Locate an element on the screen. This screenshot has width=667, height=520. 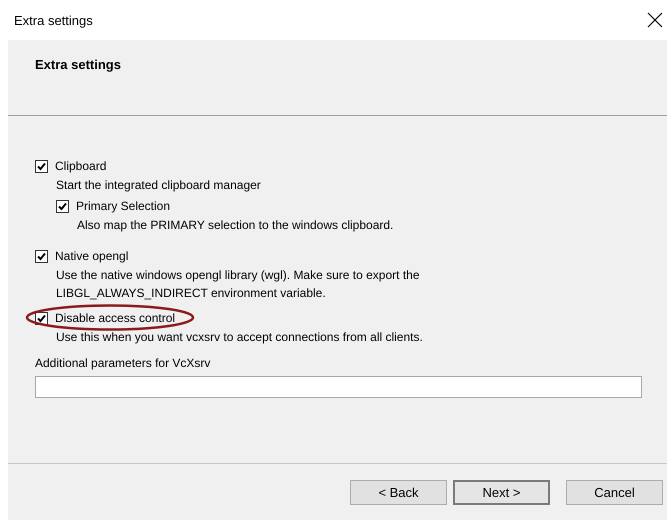
checkbox-label: Primary Selection is located at coordinates (123, 206).